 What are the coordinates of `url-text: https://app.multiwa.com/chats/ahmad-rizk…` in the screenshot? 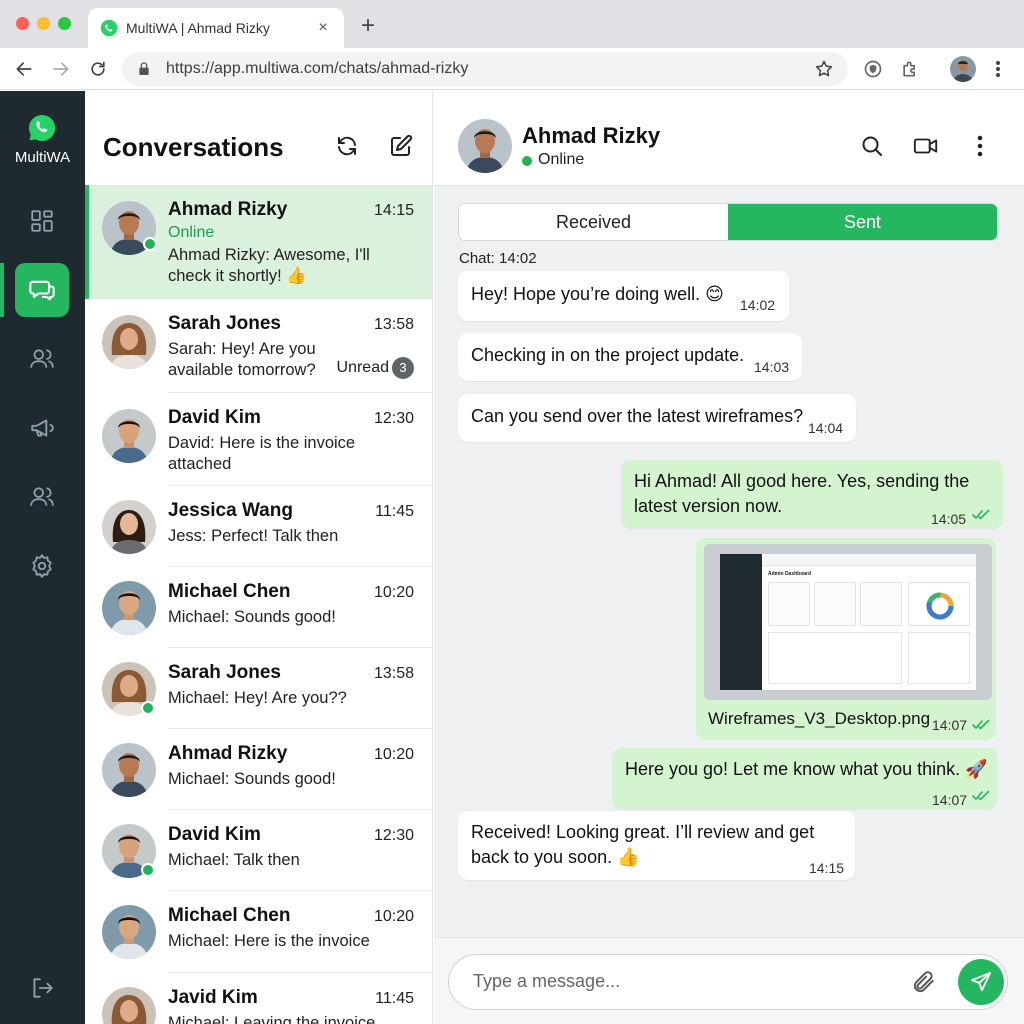 It's located at (490, 69).